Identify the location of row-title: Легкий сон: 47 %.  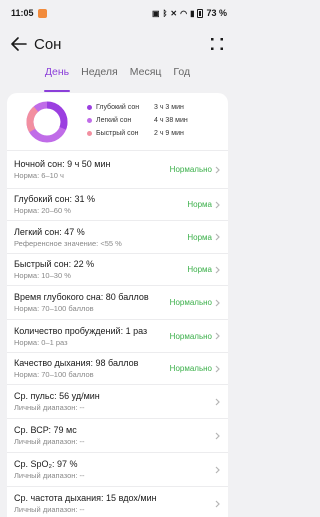
(49, 231).